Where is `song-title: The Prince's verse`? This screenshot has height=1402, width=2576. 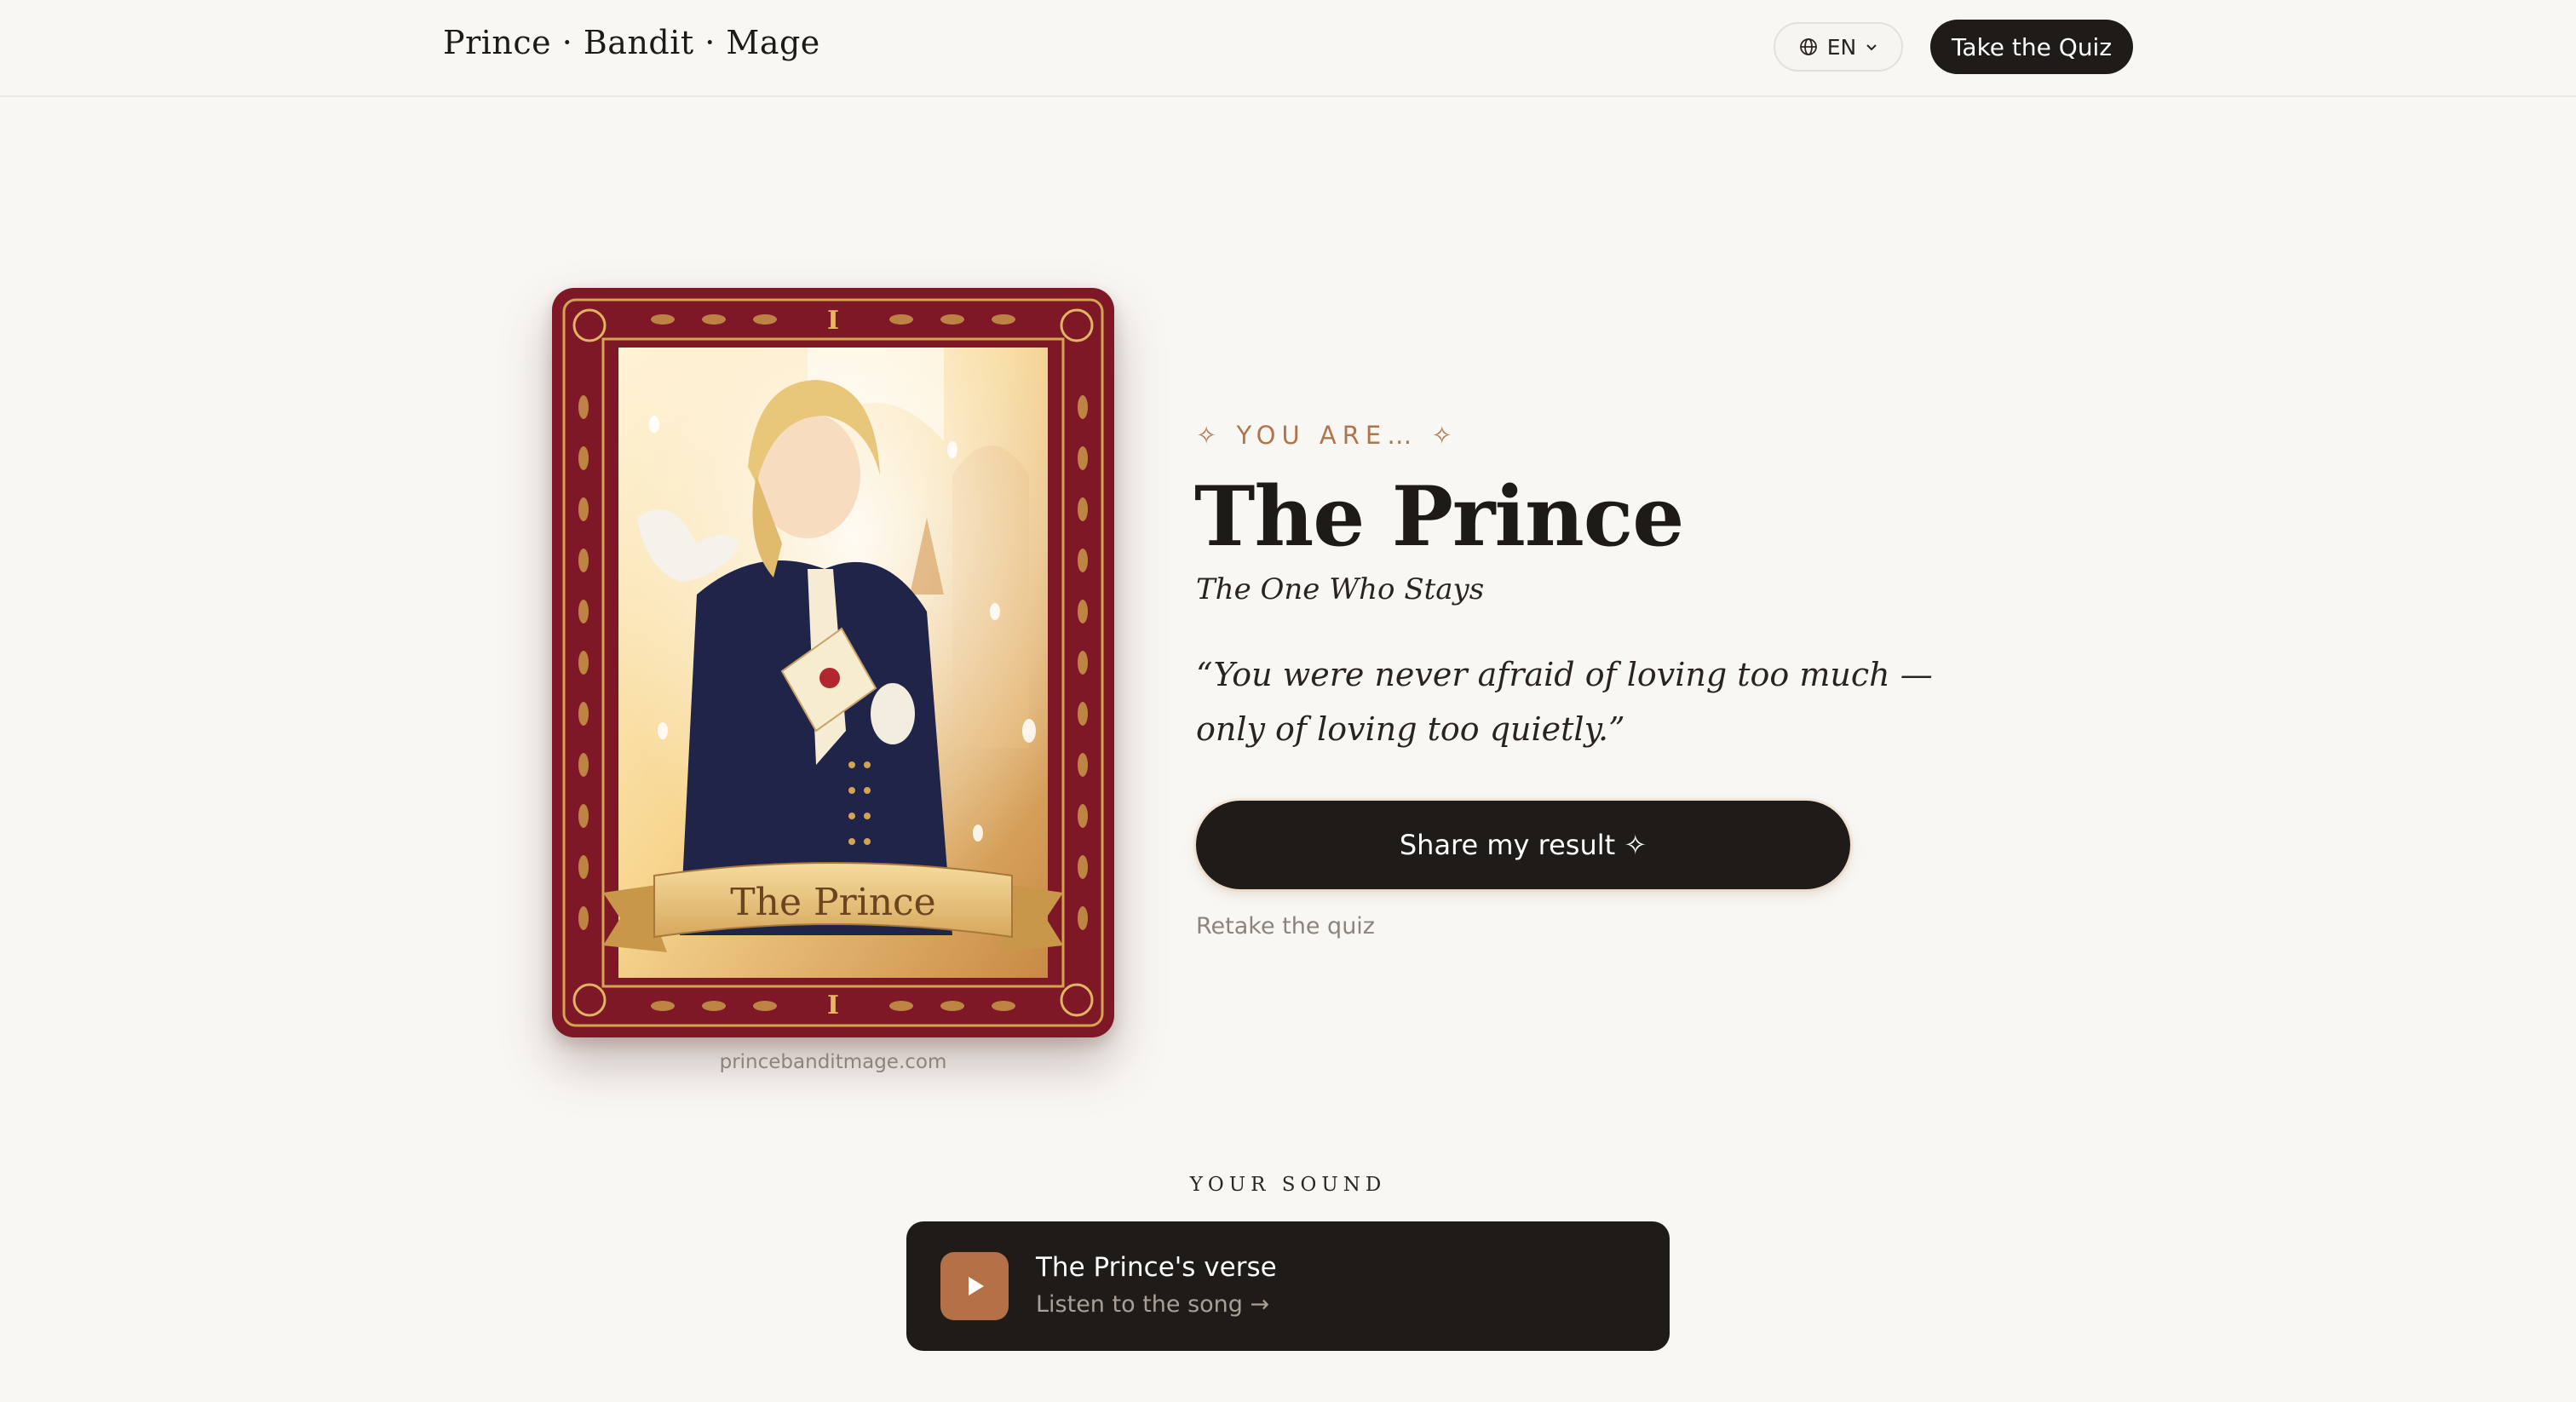 song-title: The Prince's verse is located at coordinates (1156, 1267).